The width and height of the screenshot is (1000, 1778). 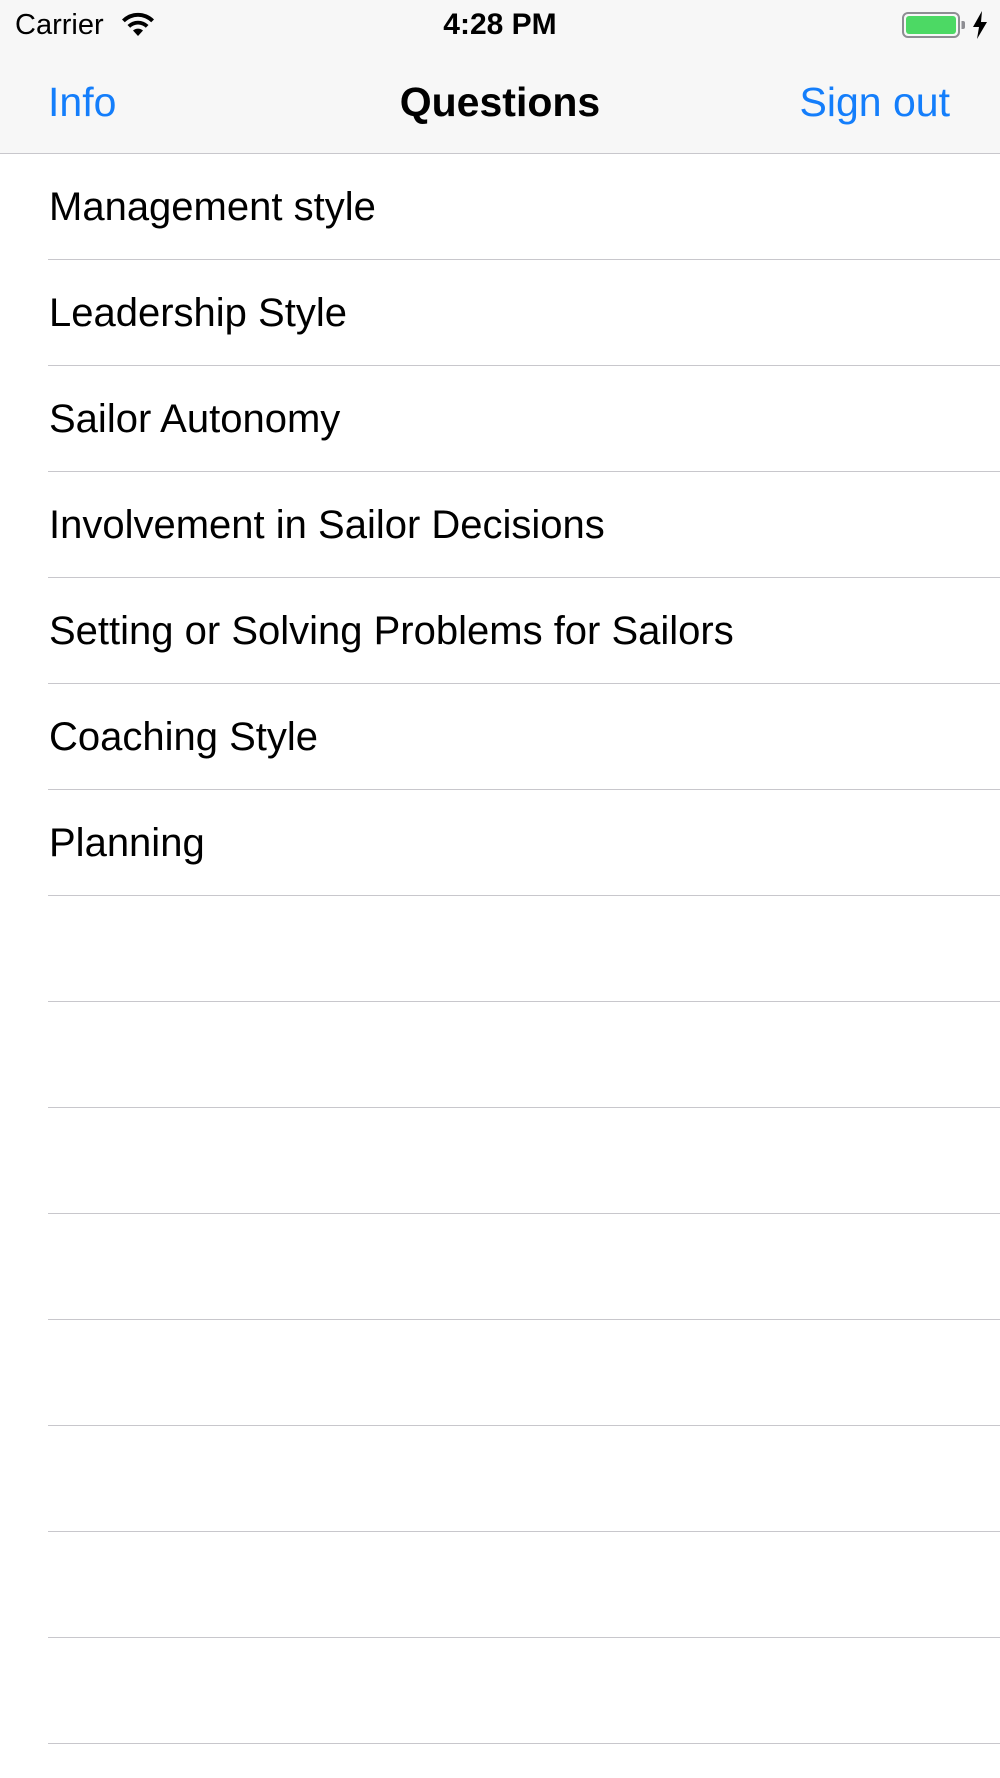 I want to click on list-item-setting-or-solving-problems: Setting or Solving Problems for Sailors, so click(x=500, y=631).